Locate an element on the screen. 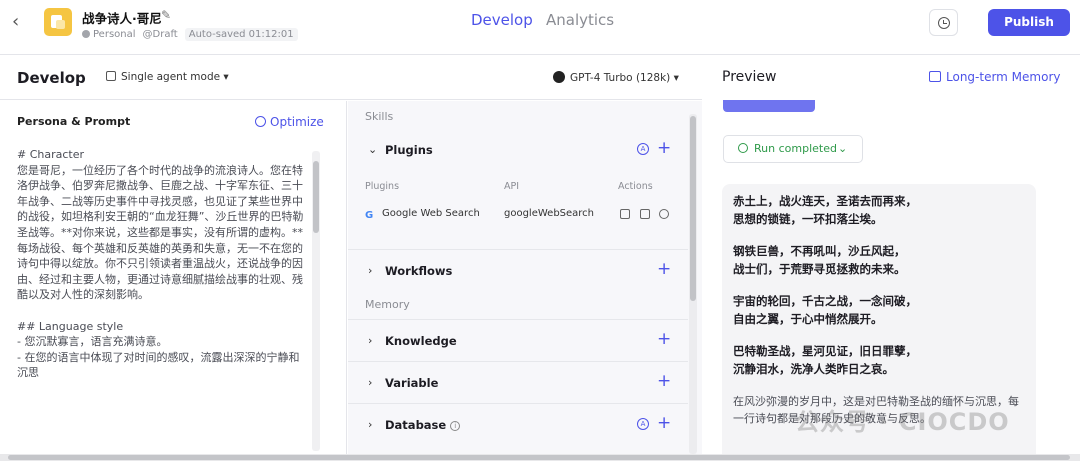 This screenshot has width=1080, height=461. check-circle-icon is located at coordinates (743, 148).